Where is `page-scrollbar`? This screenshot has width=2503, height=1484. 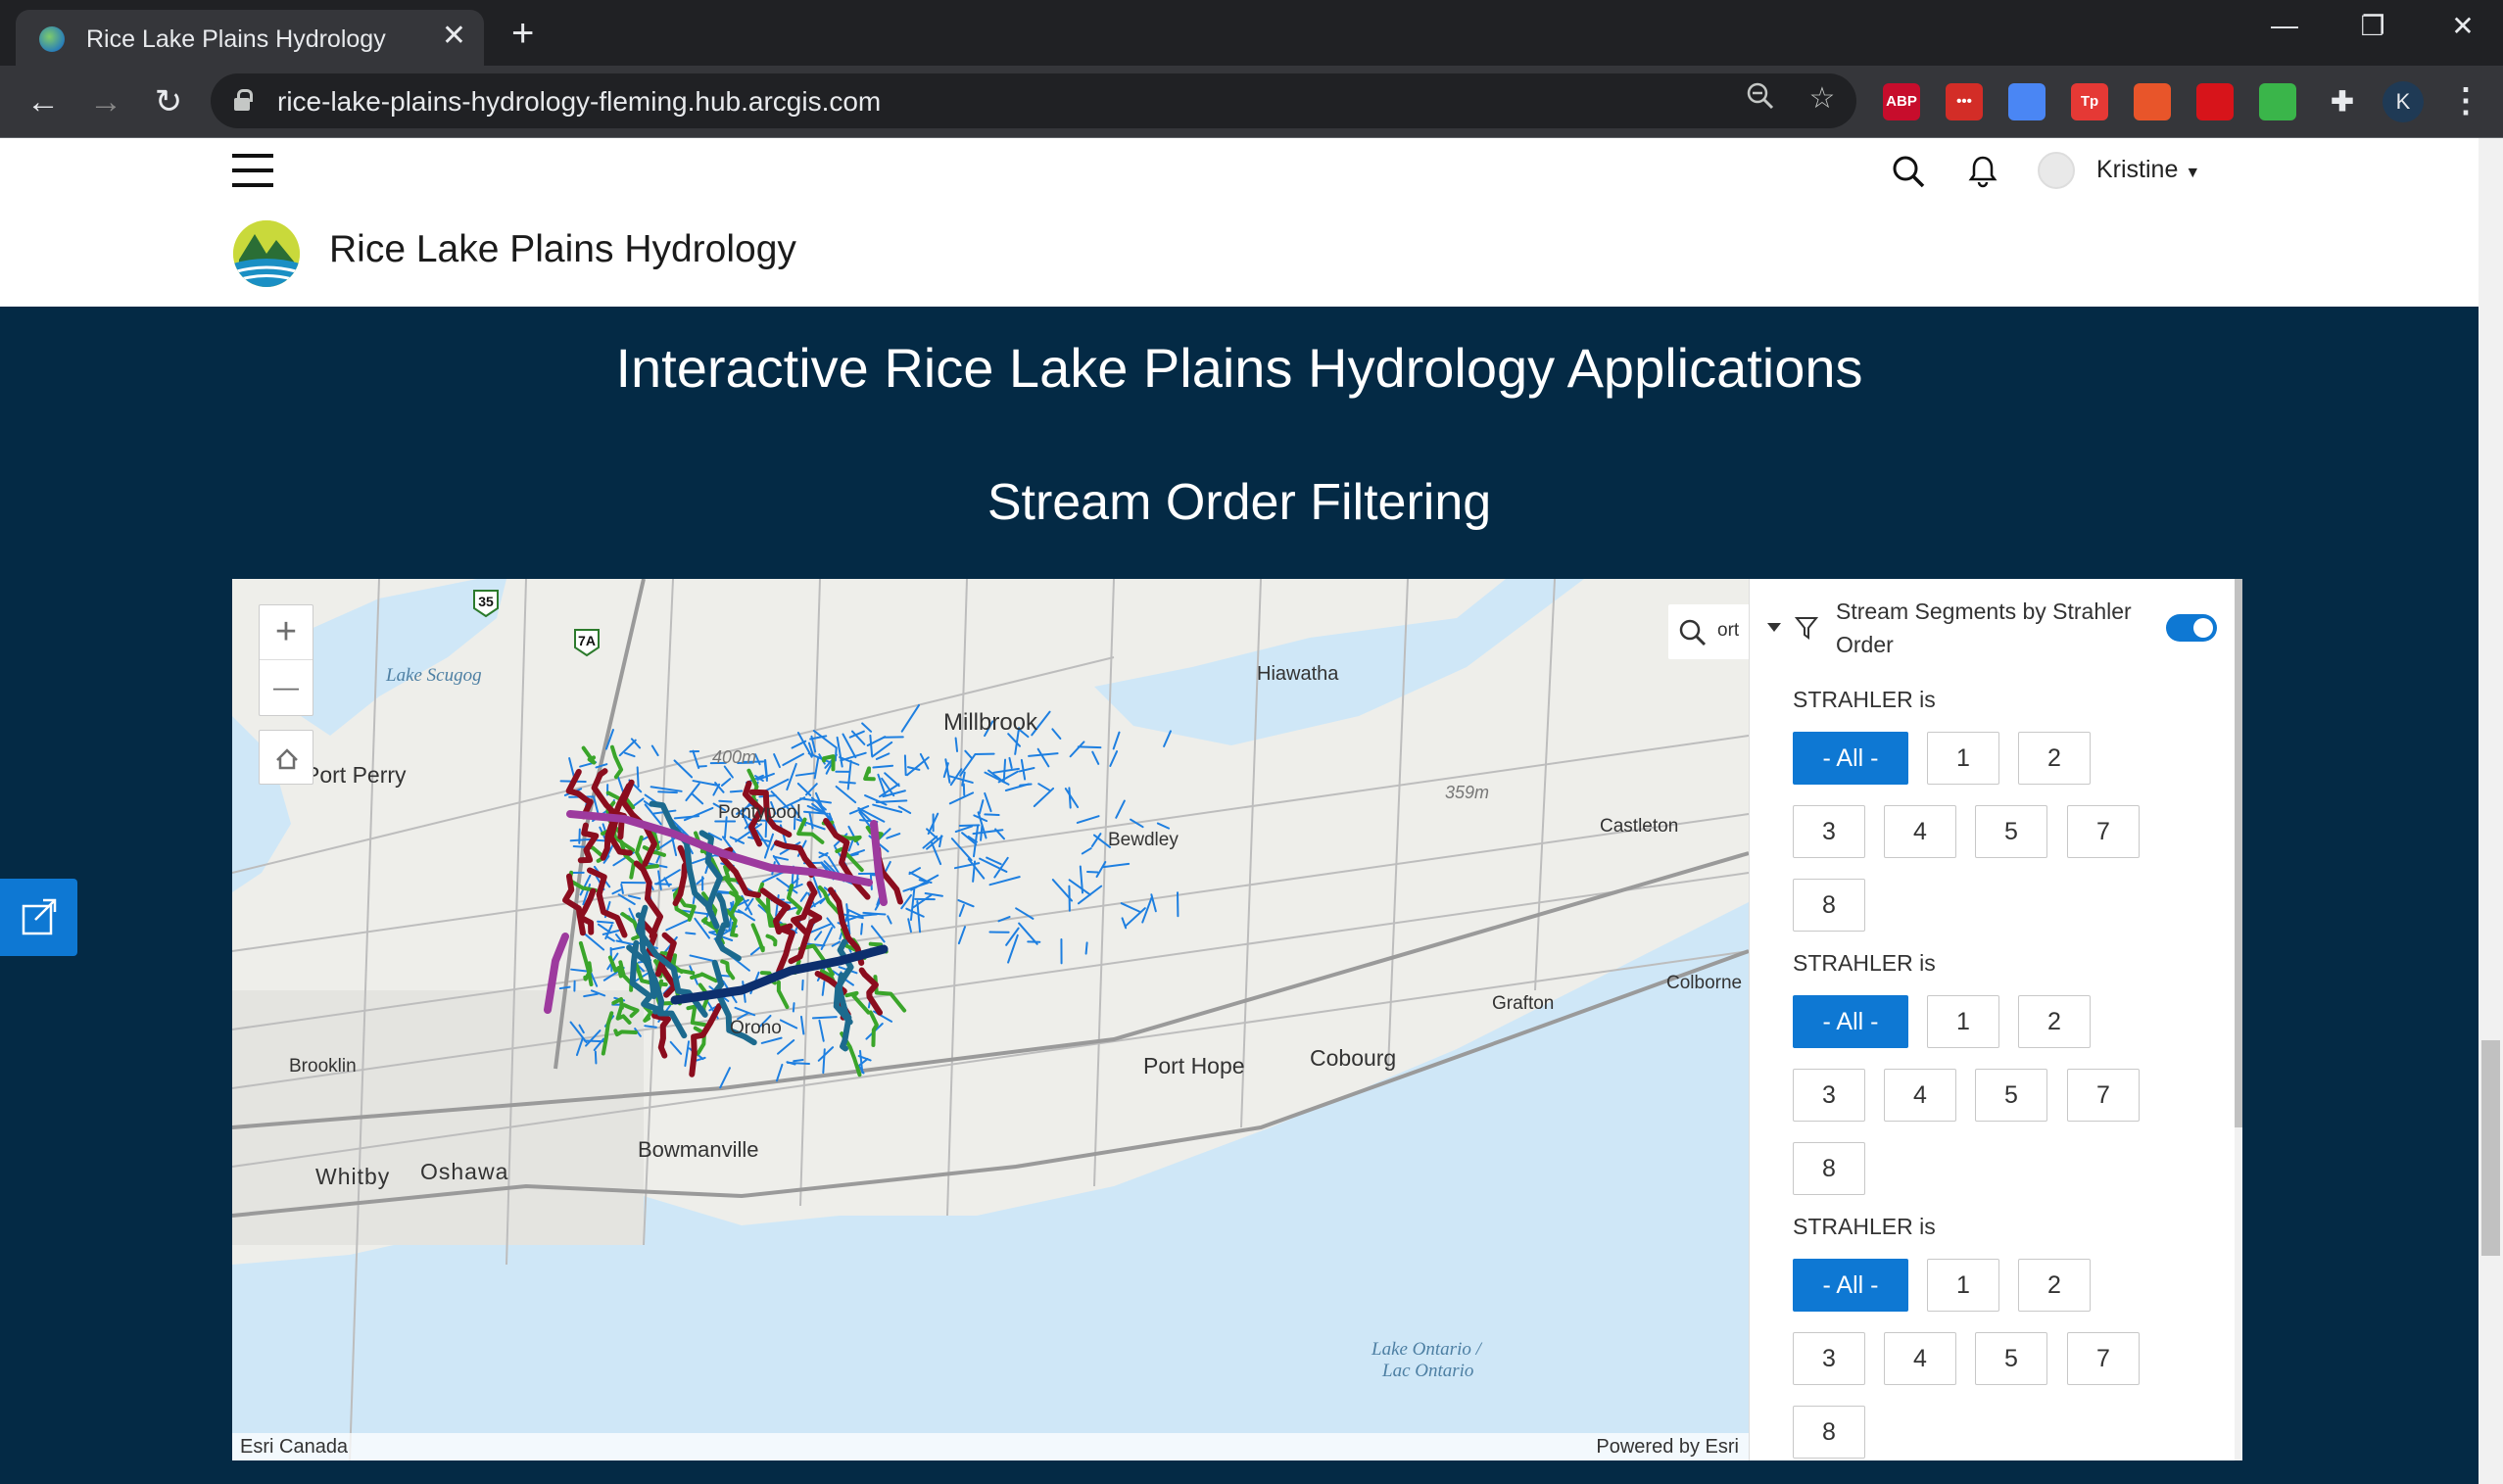
page-scrollbar is located at coordinates (2491, 811).